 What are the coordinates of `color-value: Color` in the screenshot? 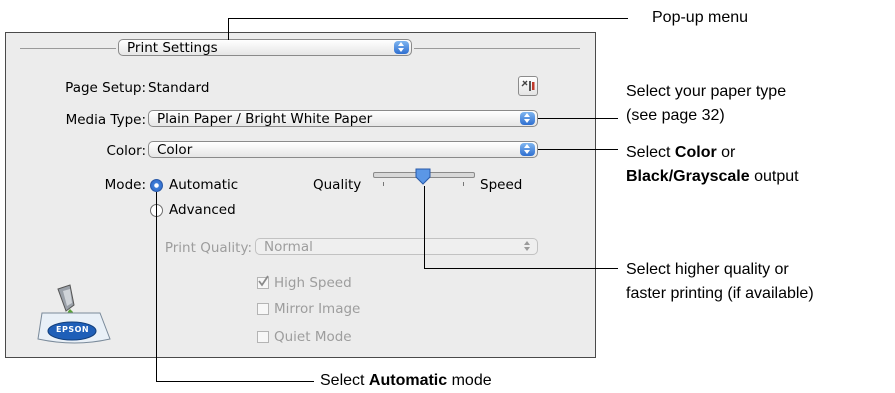 It's located at (175, 150).